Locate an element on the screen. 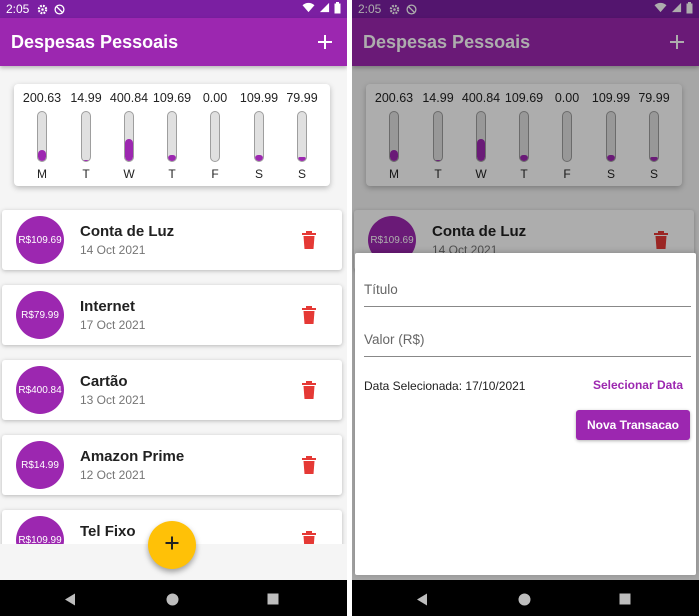 The height and width of the screenshot is (616, 699). chart-value-label: 400.84 is located at coordinates (129, 98).